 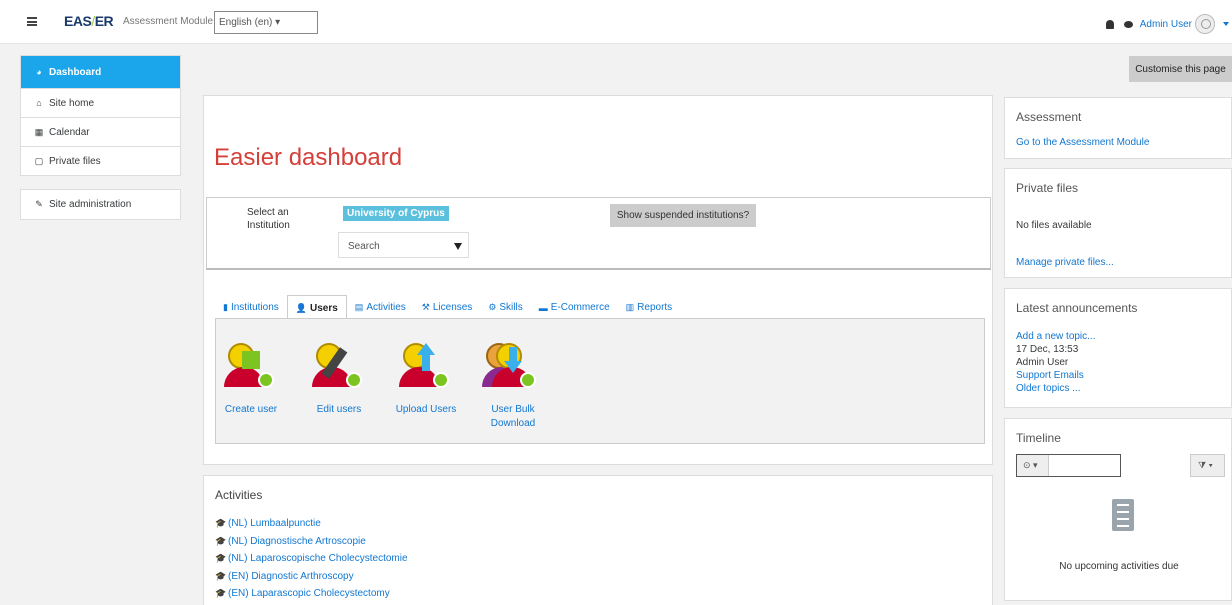 I want to click on empty-list-icon, so click(x=1123, y=515).